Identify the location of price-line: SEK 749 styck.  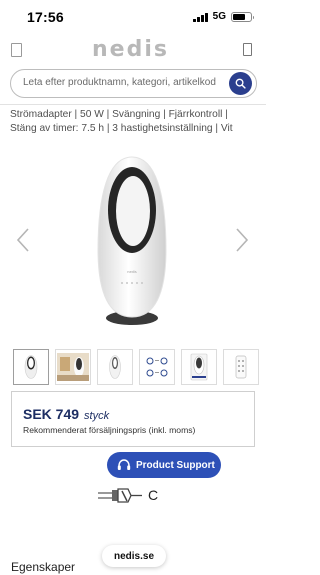
(66, 414).